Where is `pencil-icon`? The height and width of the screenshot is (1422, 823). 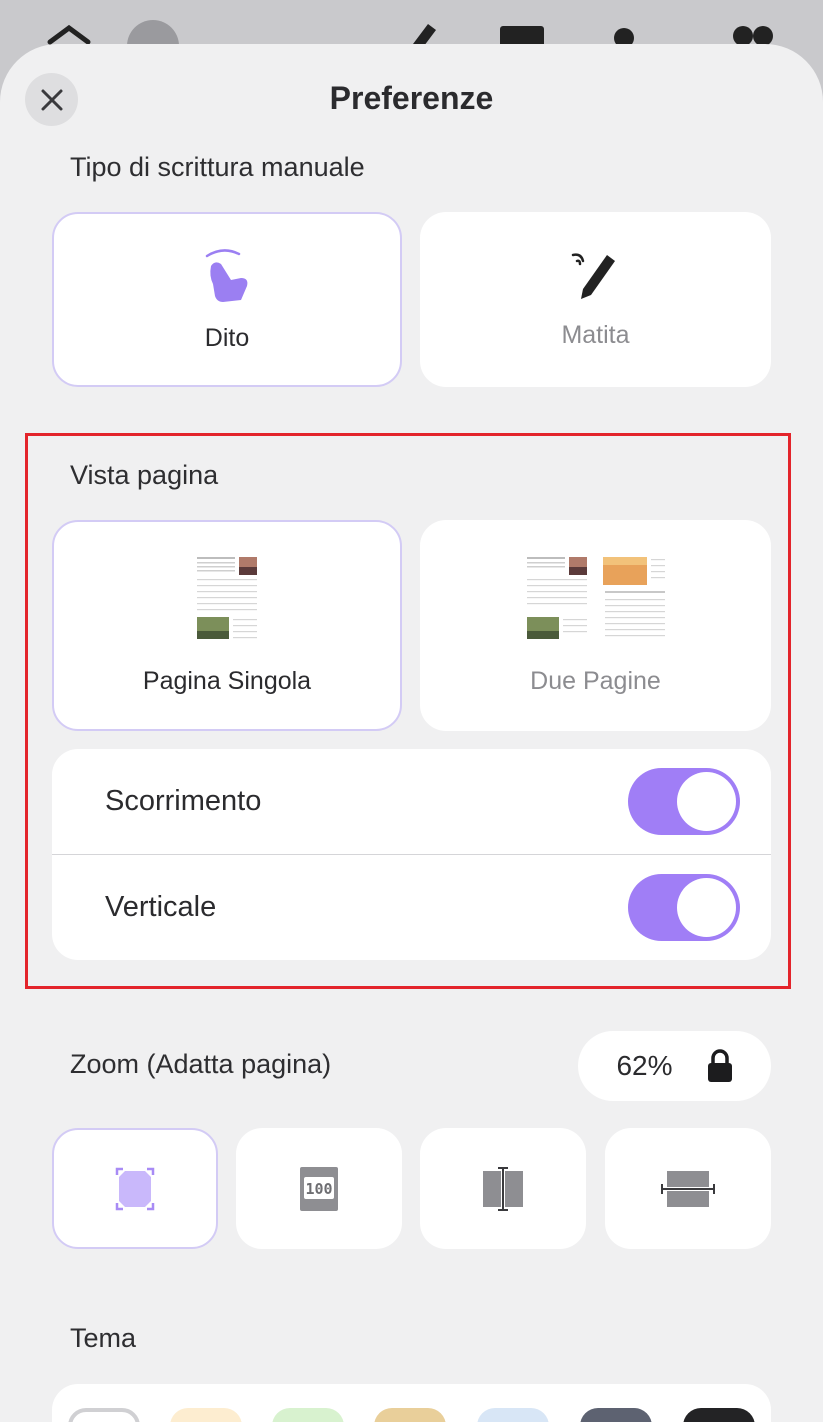
pencil-icon is located at coordinates (593, 276).